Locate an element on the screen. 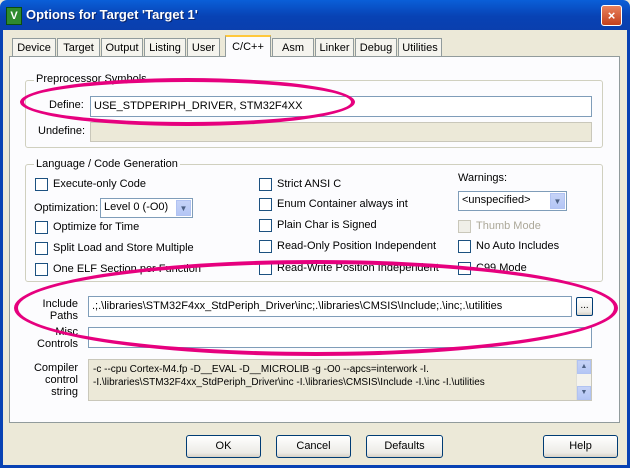  thumb-mode-label: Thumb Mode is located at coordinates (508, 226).